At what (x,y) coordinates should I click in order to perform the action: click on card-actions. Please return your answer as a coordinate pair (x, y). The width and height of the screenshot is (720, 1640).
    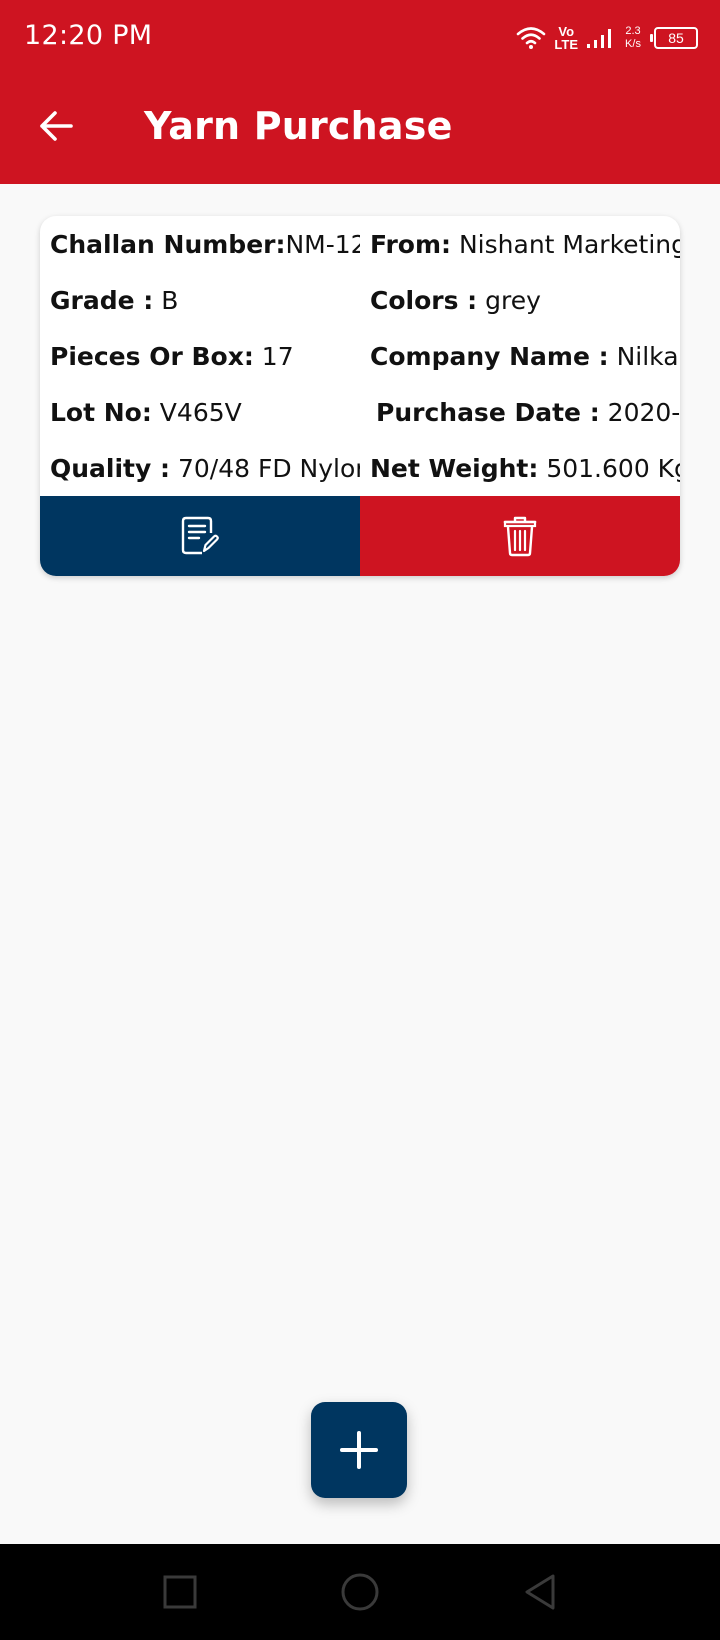
    Looking at the image, I should click on (360, 536).